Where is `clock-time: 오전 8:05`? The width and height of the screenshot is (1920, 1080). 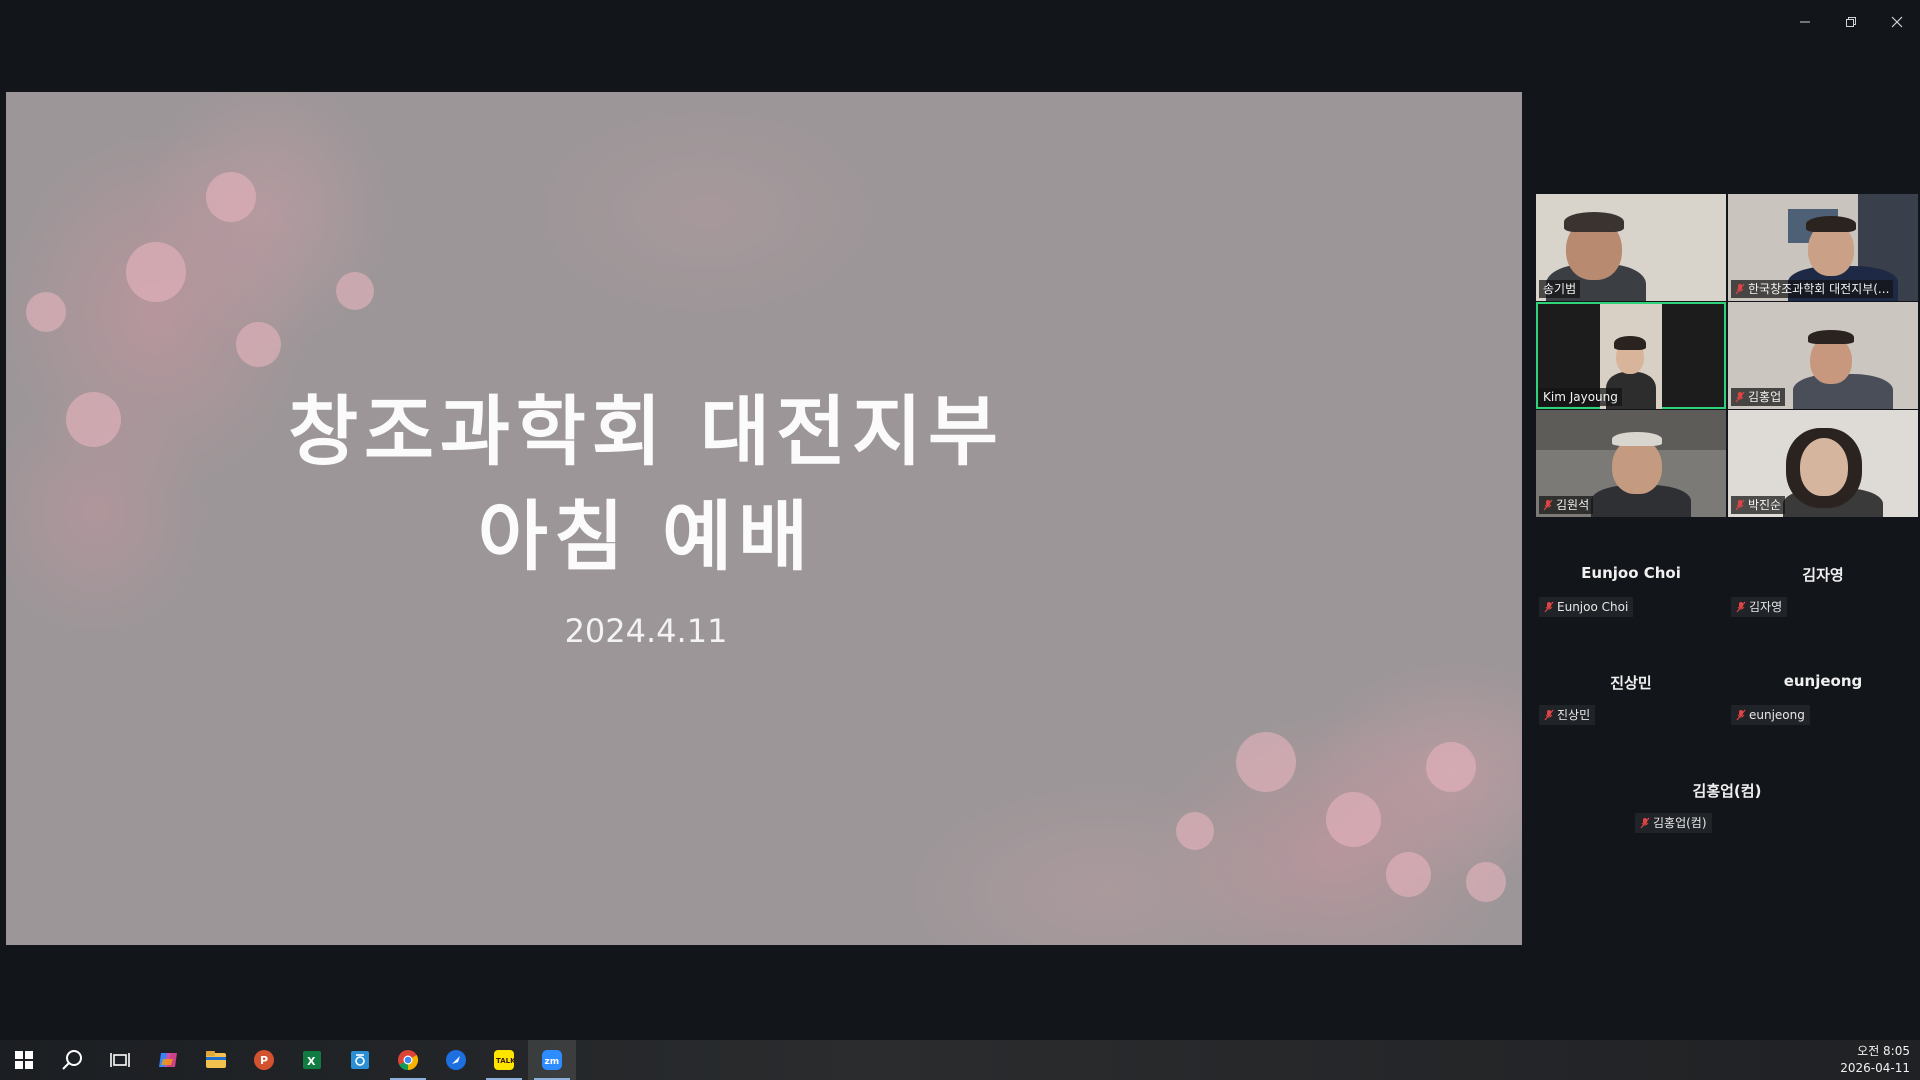
clock-time: 오전 8:05 is located at coordinates (1883, 1051).